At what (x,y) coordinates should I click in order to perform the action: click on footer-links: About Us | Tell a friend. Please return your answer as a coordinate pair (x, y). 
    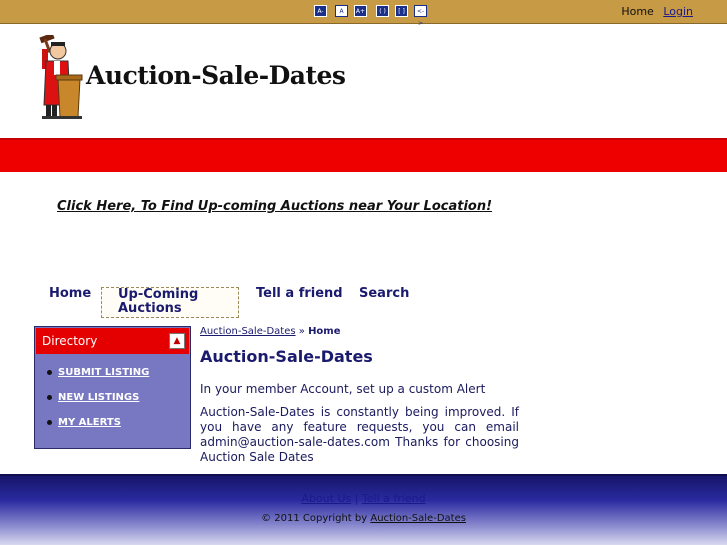
    Looking at the image, I should click on (363, 498).